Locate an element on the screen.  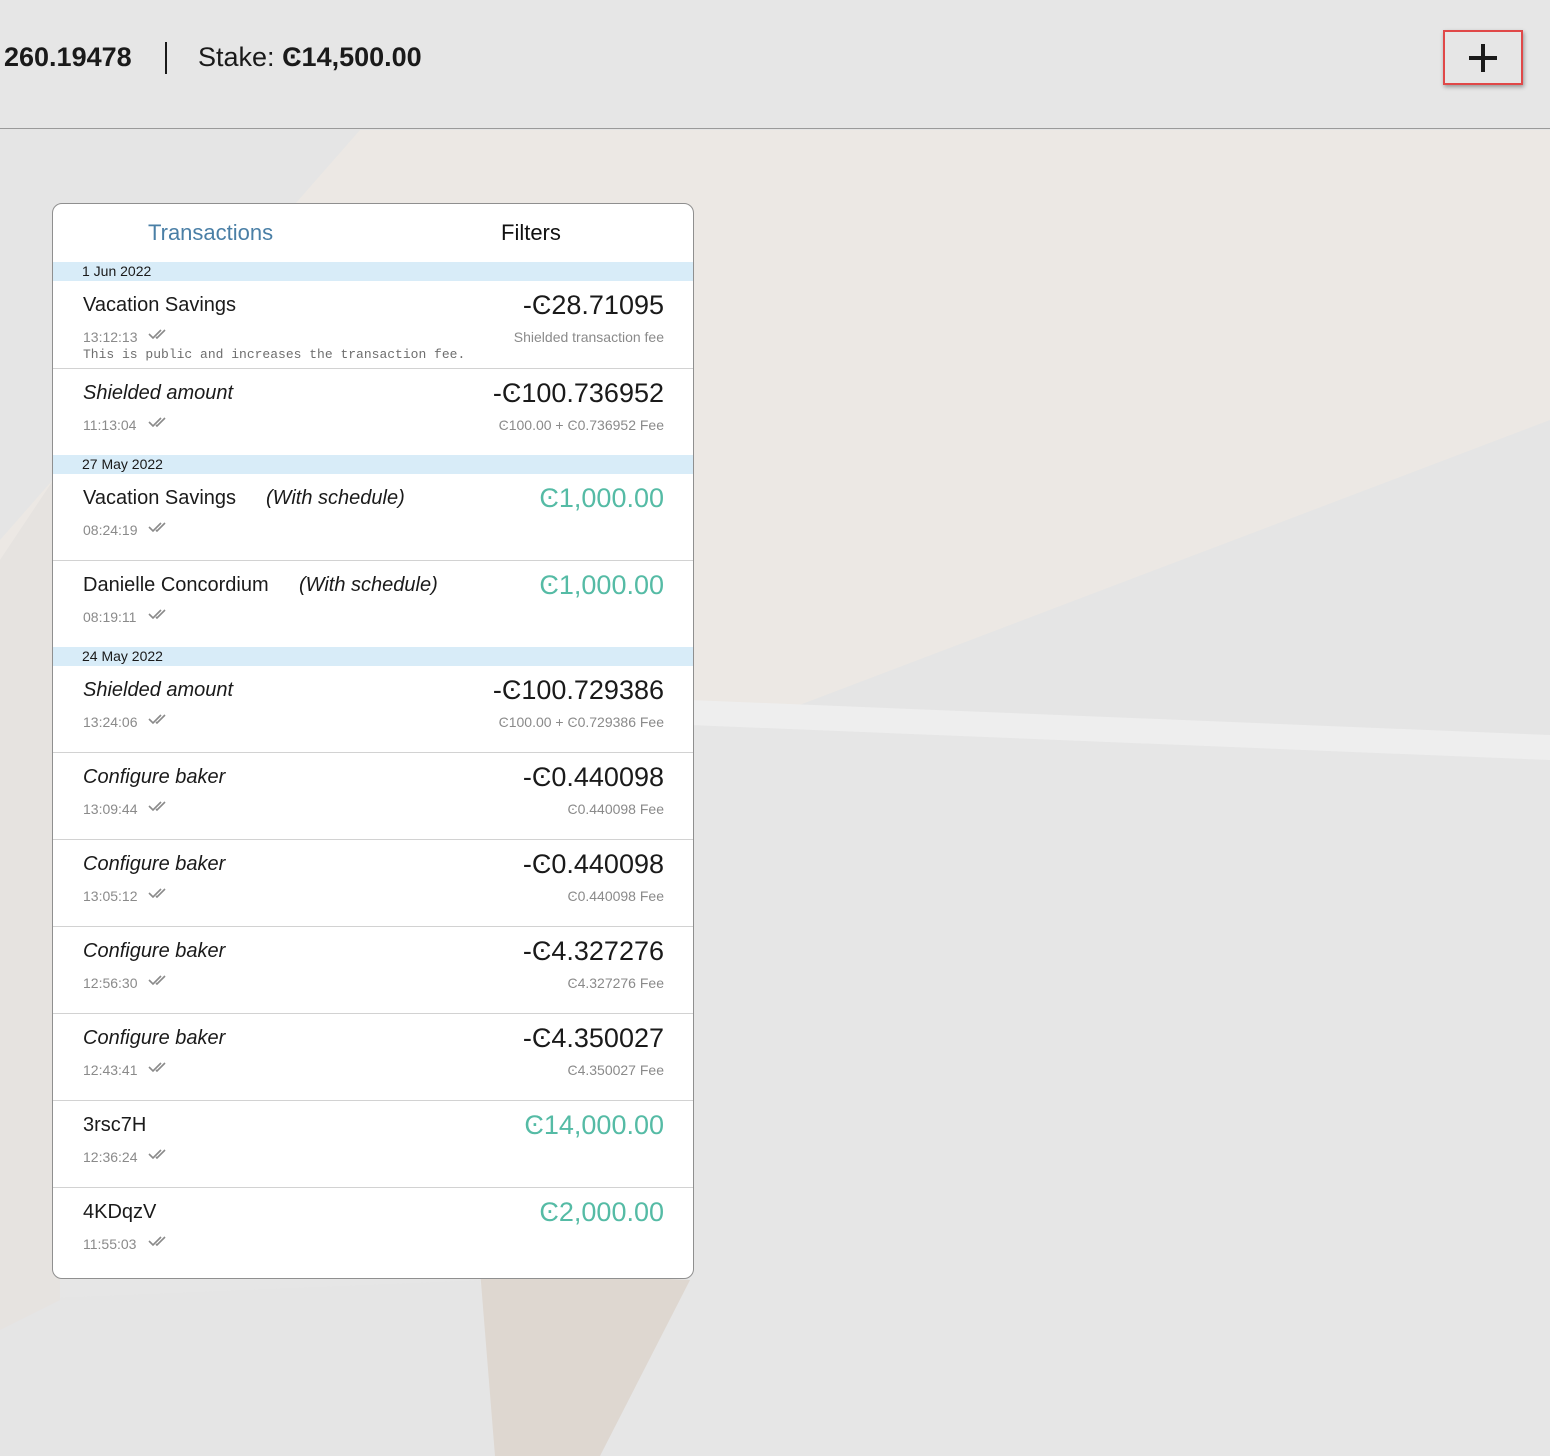
transaction-amount: -Ͼ100.729386 is located at coordinates (578, 690).